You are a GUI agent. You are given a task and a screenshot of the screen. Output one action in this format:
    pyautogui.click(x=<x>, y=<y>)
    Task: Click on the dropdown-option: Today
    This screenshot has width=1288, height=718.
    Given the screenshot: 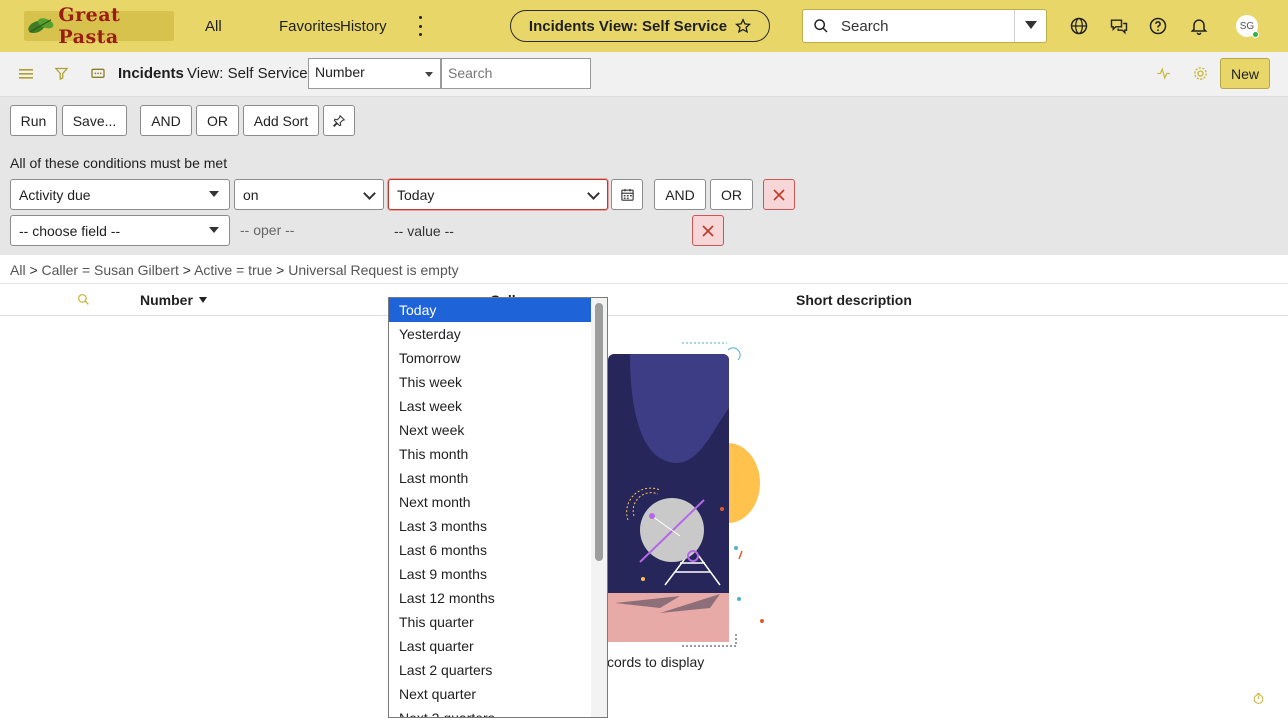 What is the action you would take?
    pyautogui.click(x=490, y=310)
    